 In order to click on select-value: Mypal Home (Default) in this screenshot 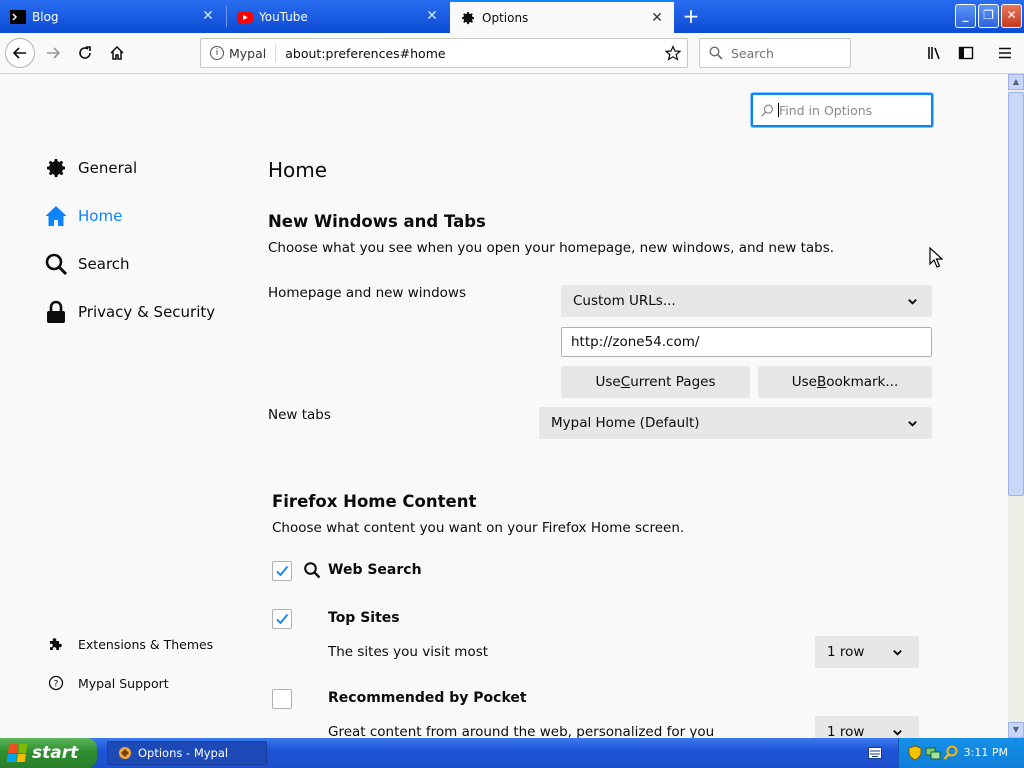, I will do `click(625, 423)`.